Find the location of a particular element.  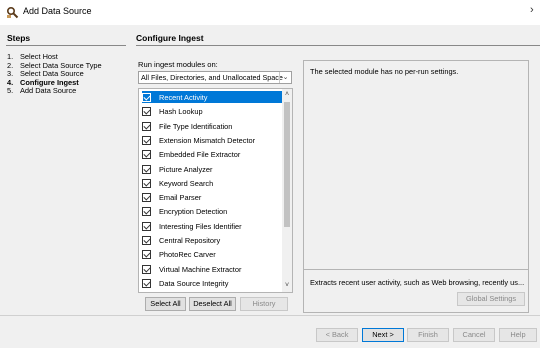

module-list-scrollbar: ˄ ˅ is located at coordinates (287, 190).